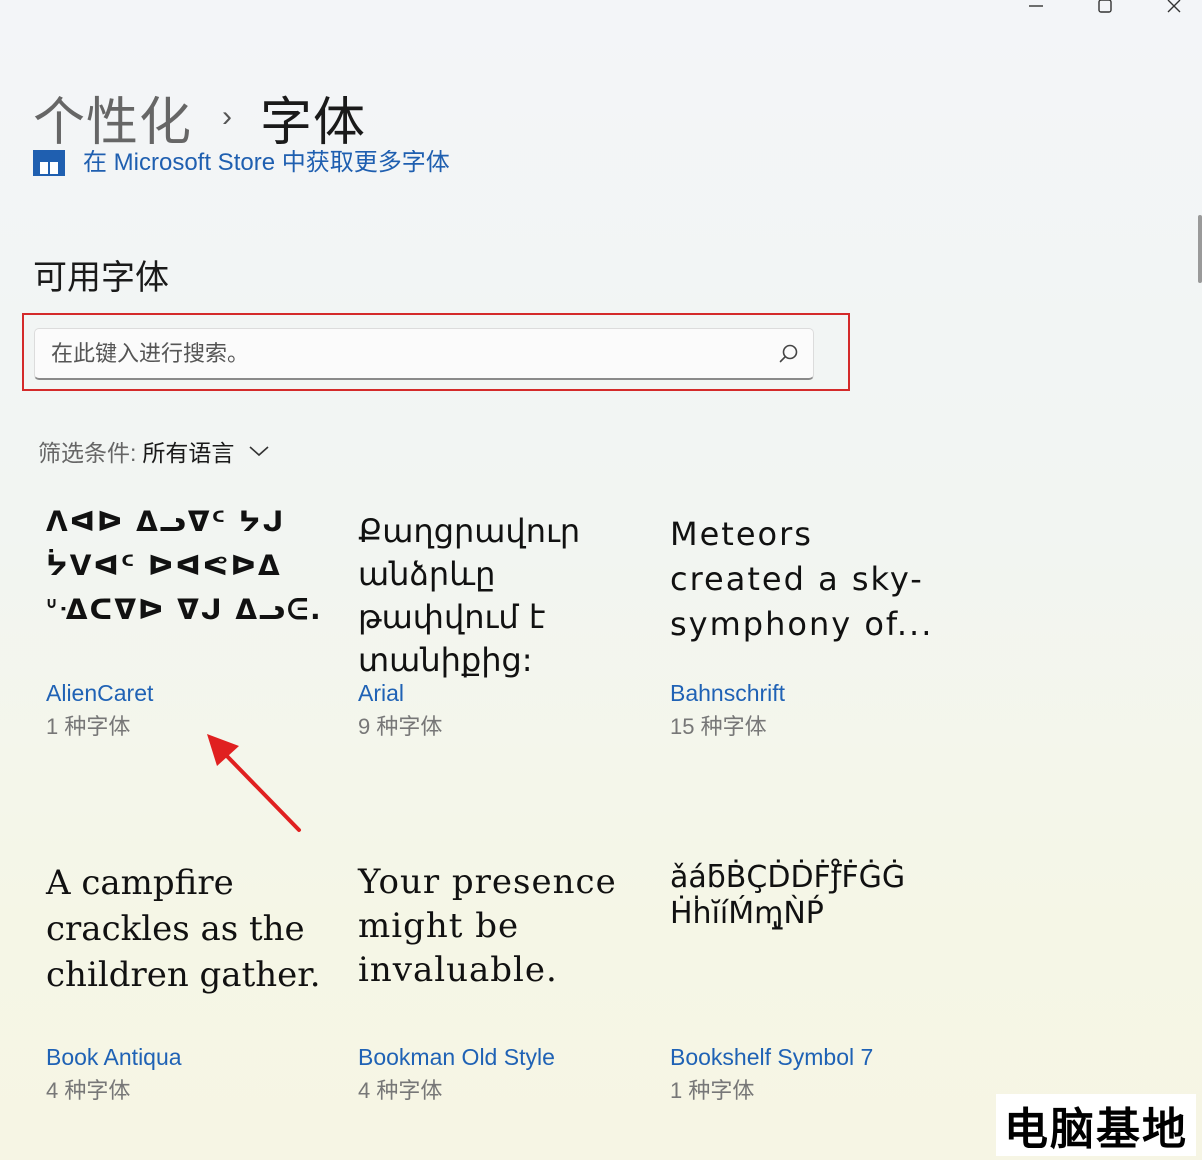 The height and width of the screenshot is (1160, 1202). I want to click on chevron-down-icon, so click(259, 451).